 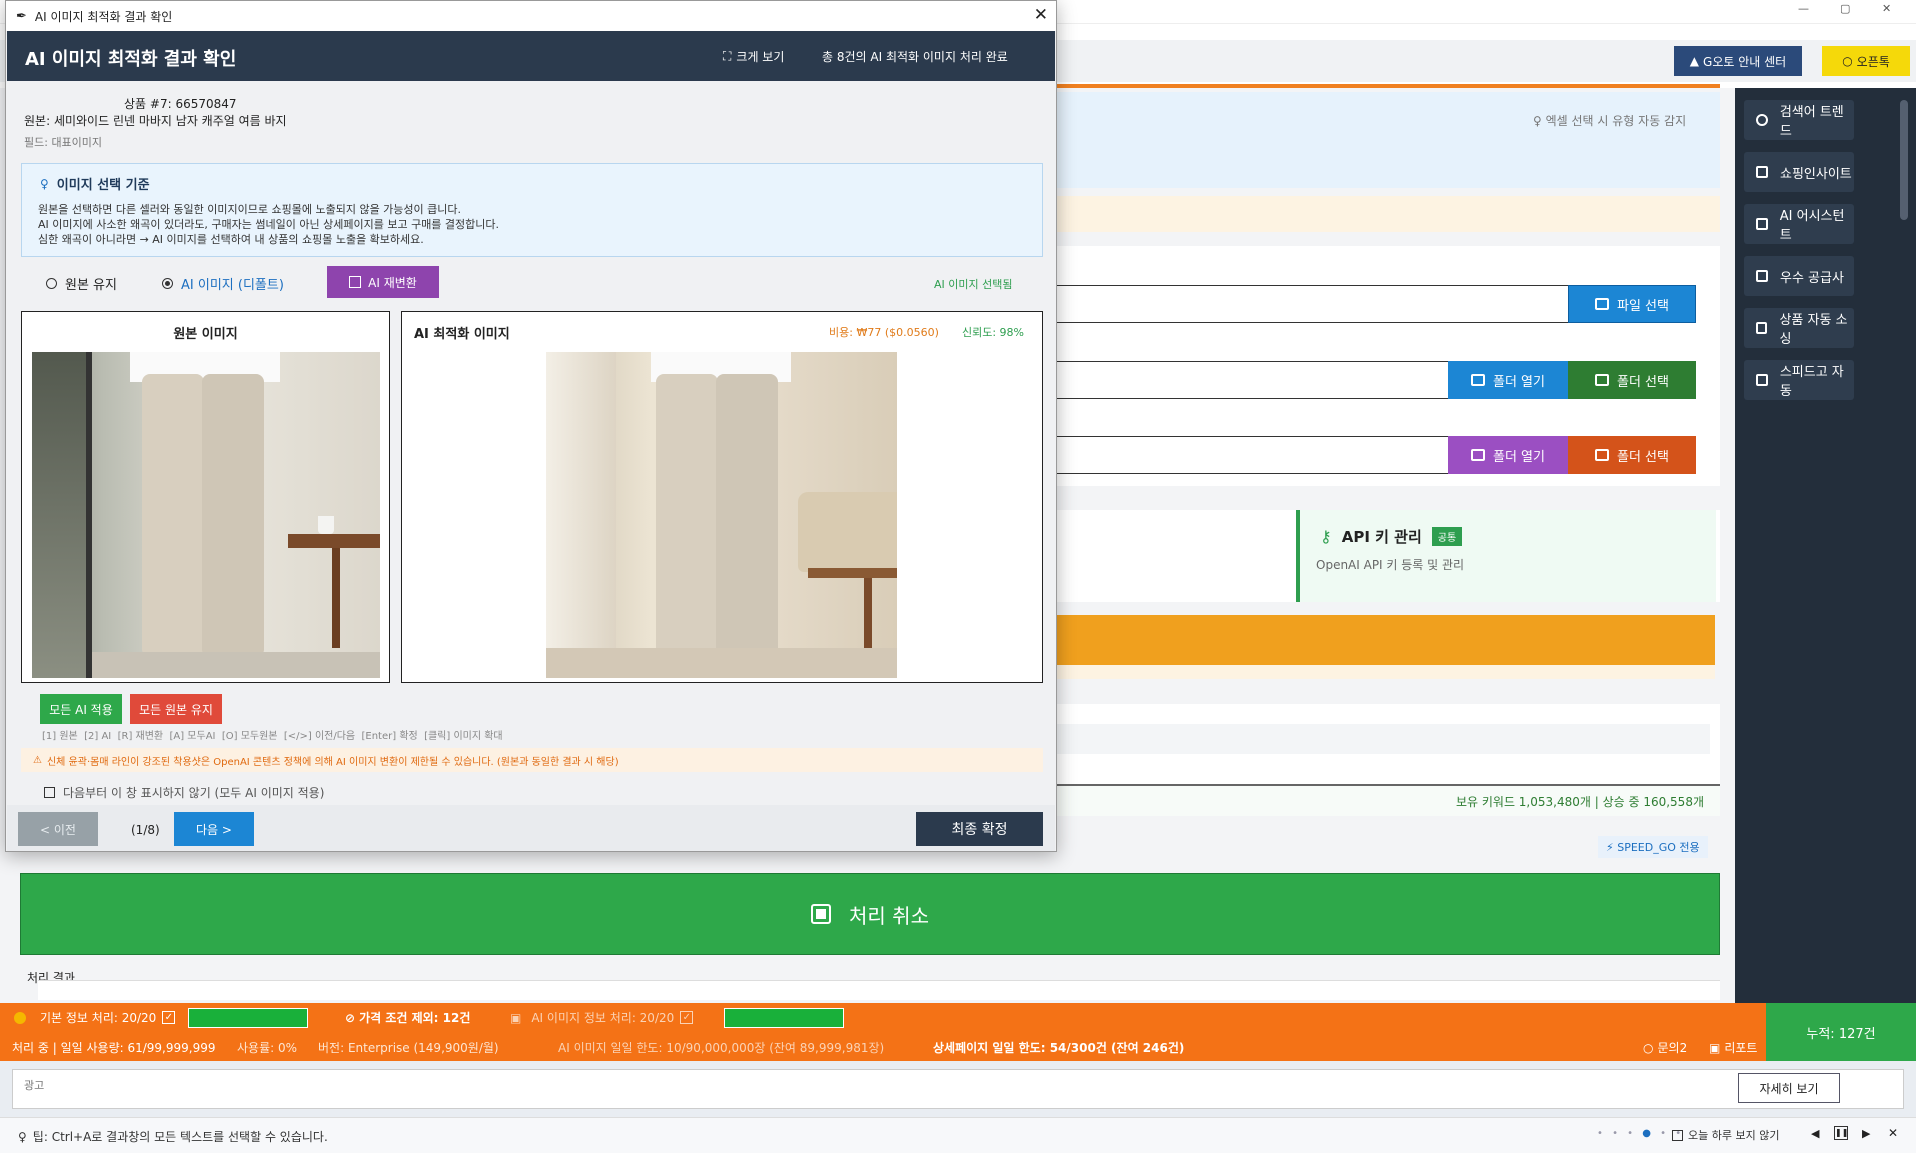 What do you see at coordinates (1508, 455) in the screenshot?
I see `folder-open-button-2: 폴더 열기` at bounding box center [1508, 455].